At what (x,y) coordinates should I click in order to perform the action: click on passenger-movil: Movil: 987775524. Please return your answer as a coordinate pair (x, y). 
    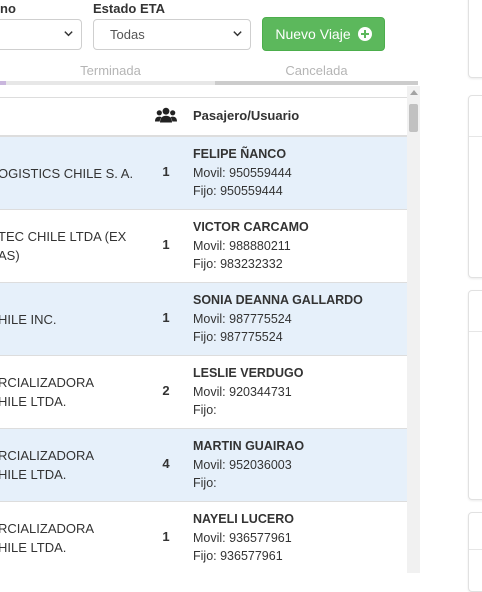
    Looking at the image, I should click on (242, 318).